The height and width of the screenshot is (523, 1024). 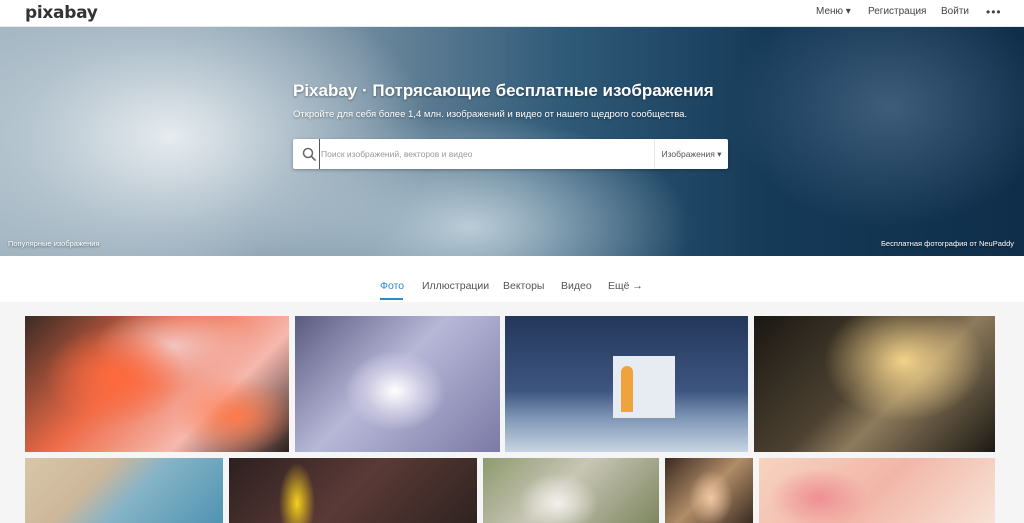 I want to click on chapel-door, so click(x=627, y=389).